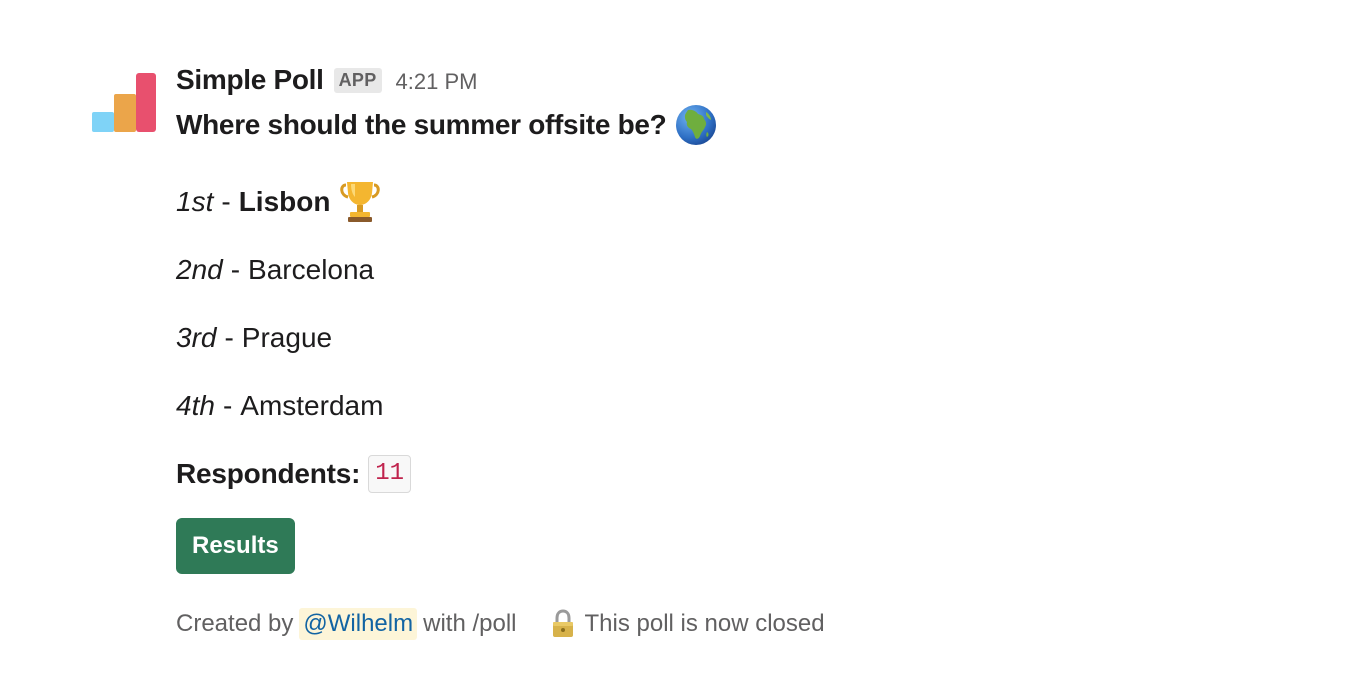  Describe the element at coordinates (357, 80) in the screenshot. I see `app-badge: APP` at that location.